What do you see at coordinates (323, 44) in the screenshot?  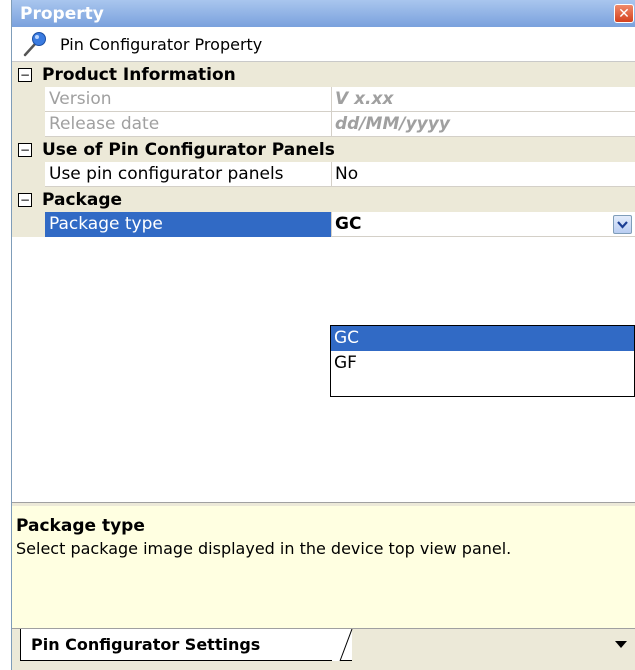 I see `property-subheader: Pin Configurator Property` at bounding box center [323, 44].